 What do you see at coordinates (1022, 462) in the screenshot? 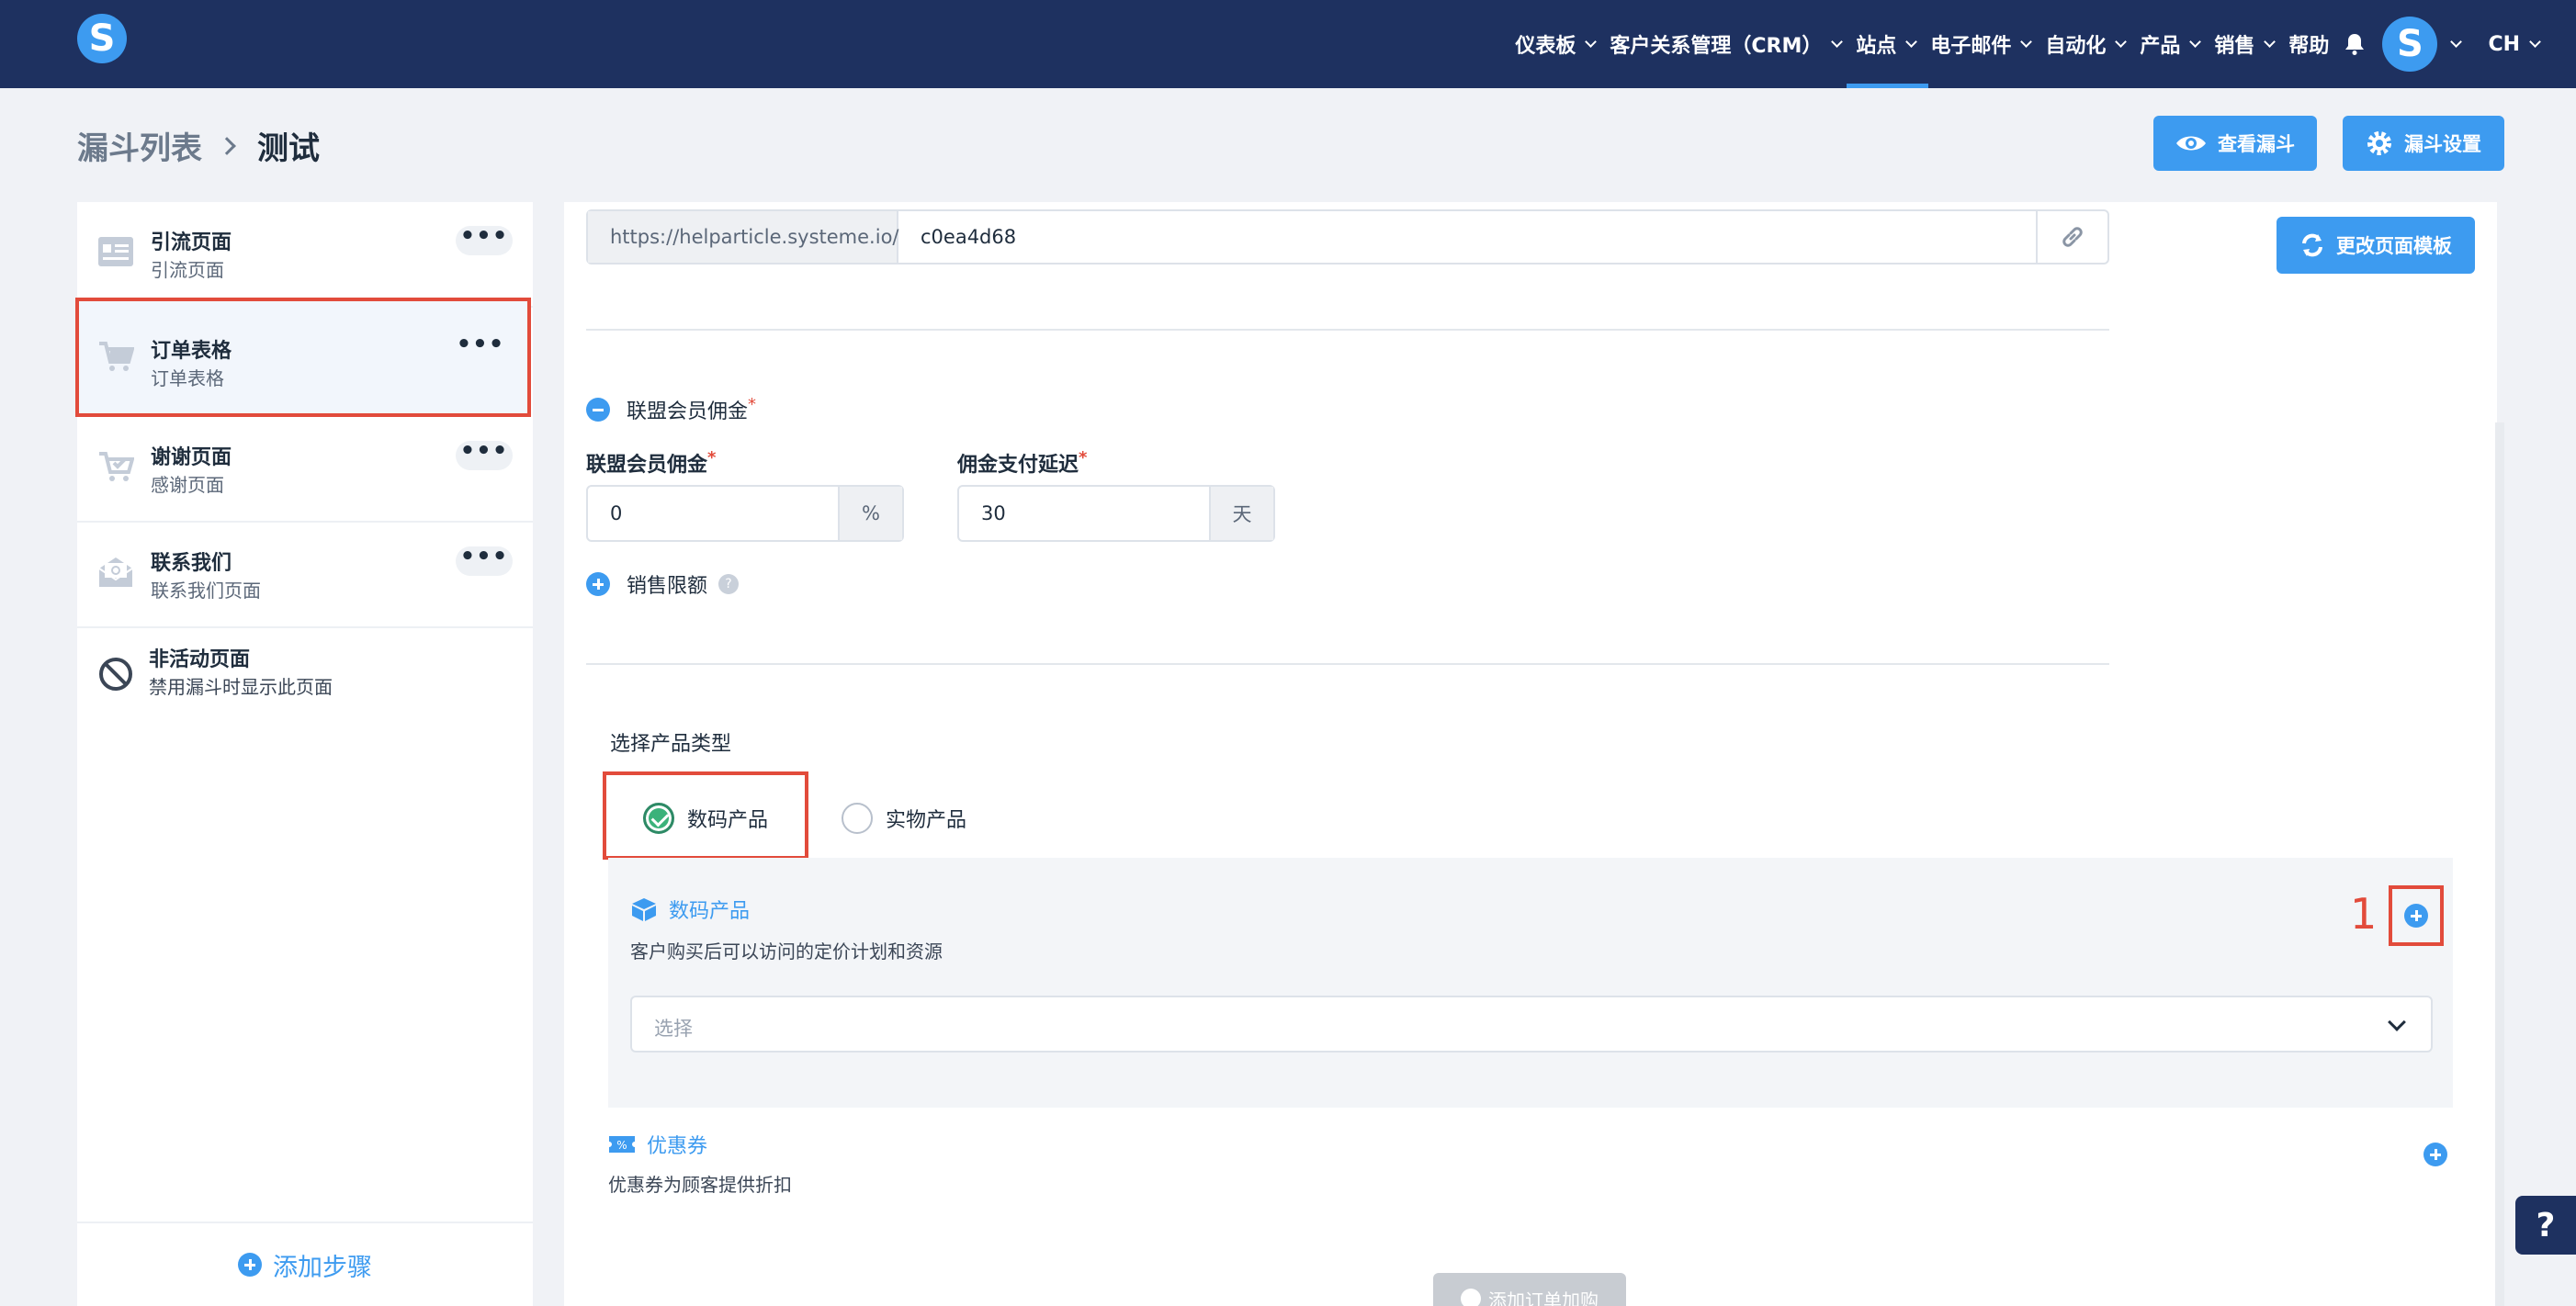
I see `delay-label: 佣金支付延迟*` at bounding box center [1022, 462].